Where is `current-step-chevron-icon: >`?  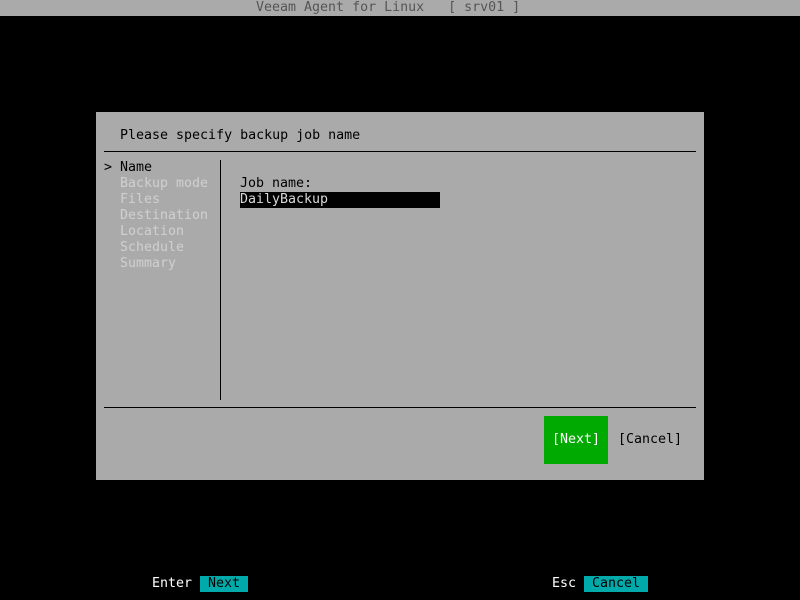
current-step-chevron-icon: > is located at coordinates (108, 167).